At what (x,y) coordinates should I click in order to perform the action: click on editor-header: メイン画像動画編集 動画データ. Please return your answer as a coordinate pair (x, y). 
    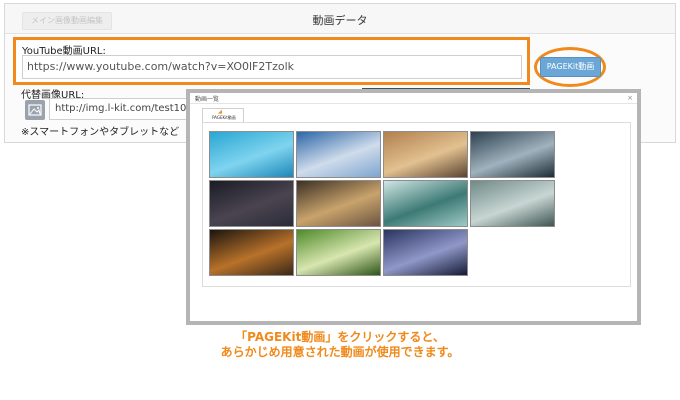
    Looking at the image, I should click on (340, 19).